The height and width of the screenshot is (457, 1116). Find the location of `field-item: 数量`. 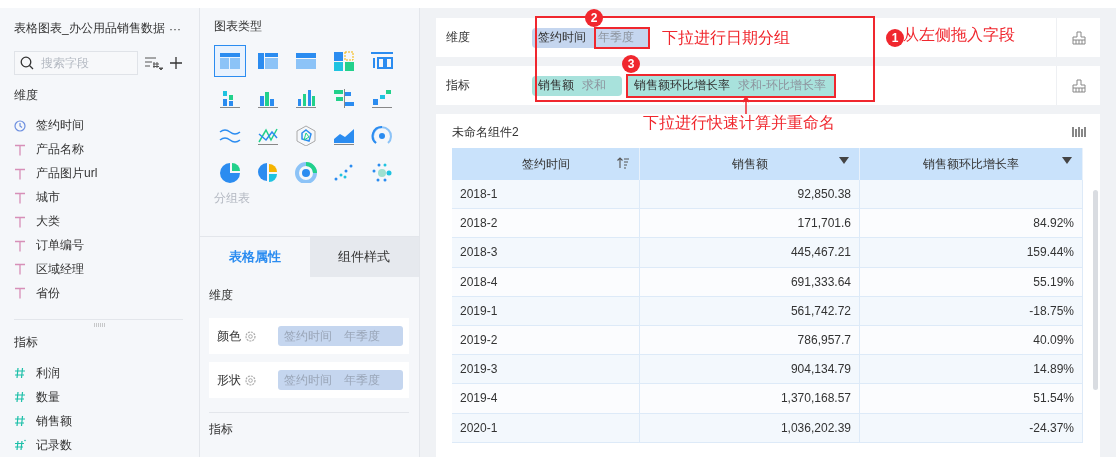

field-item: 数量 is located at coordinates (106, 397).